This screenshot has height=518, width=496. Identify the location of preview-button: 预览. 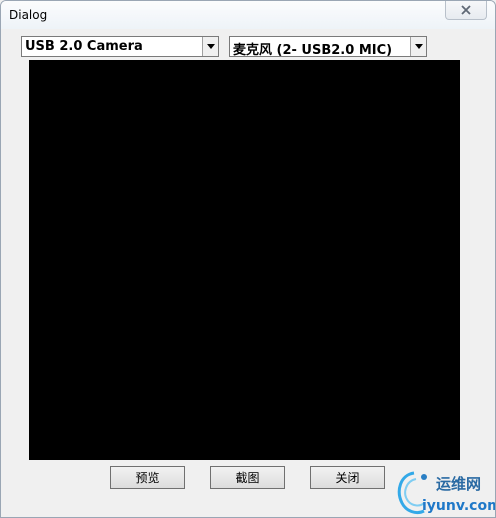
(147, 477).